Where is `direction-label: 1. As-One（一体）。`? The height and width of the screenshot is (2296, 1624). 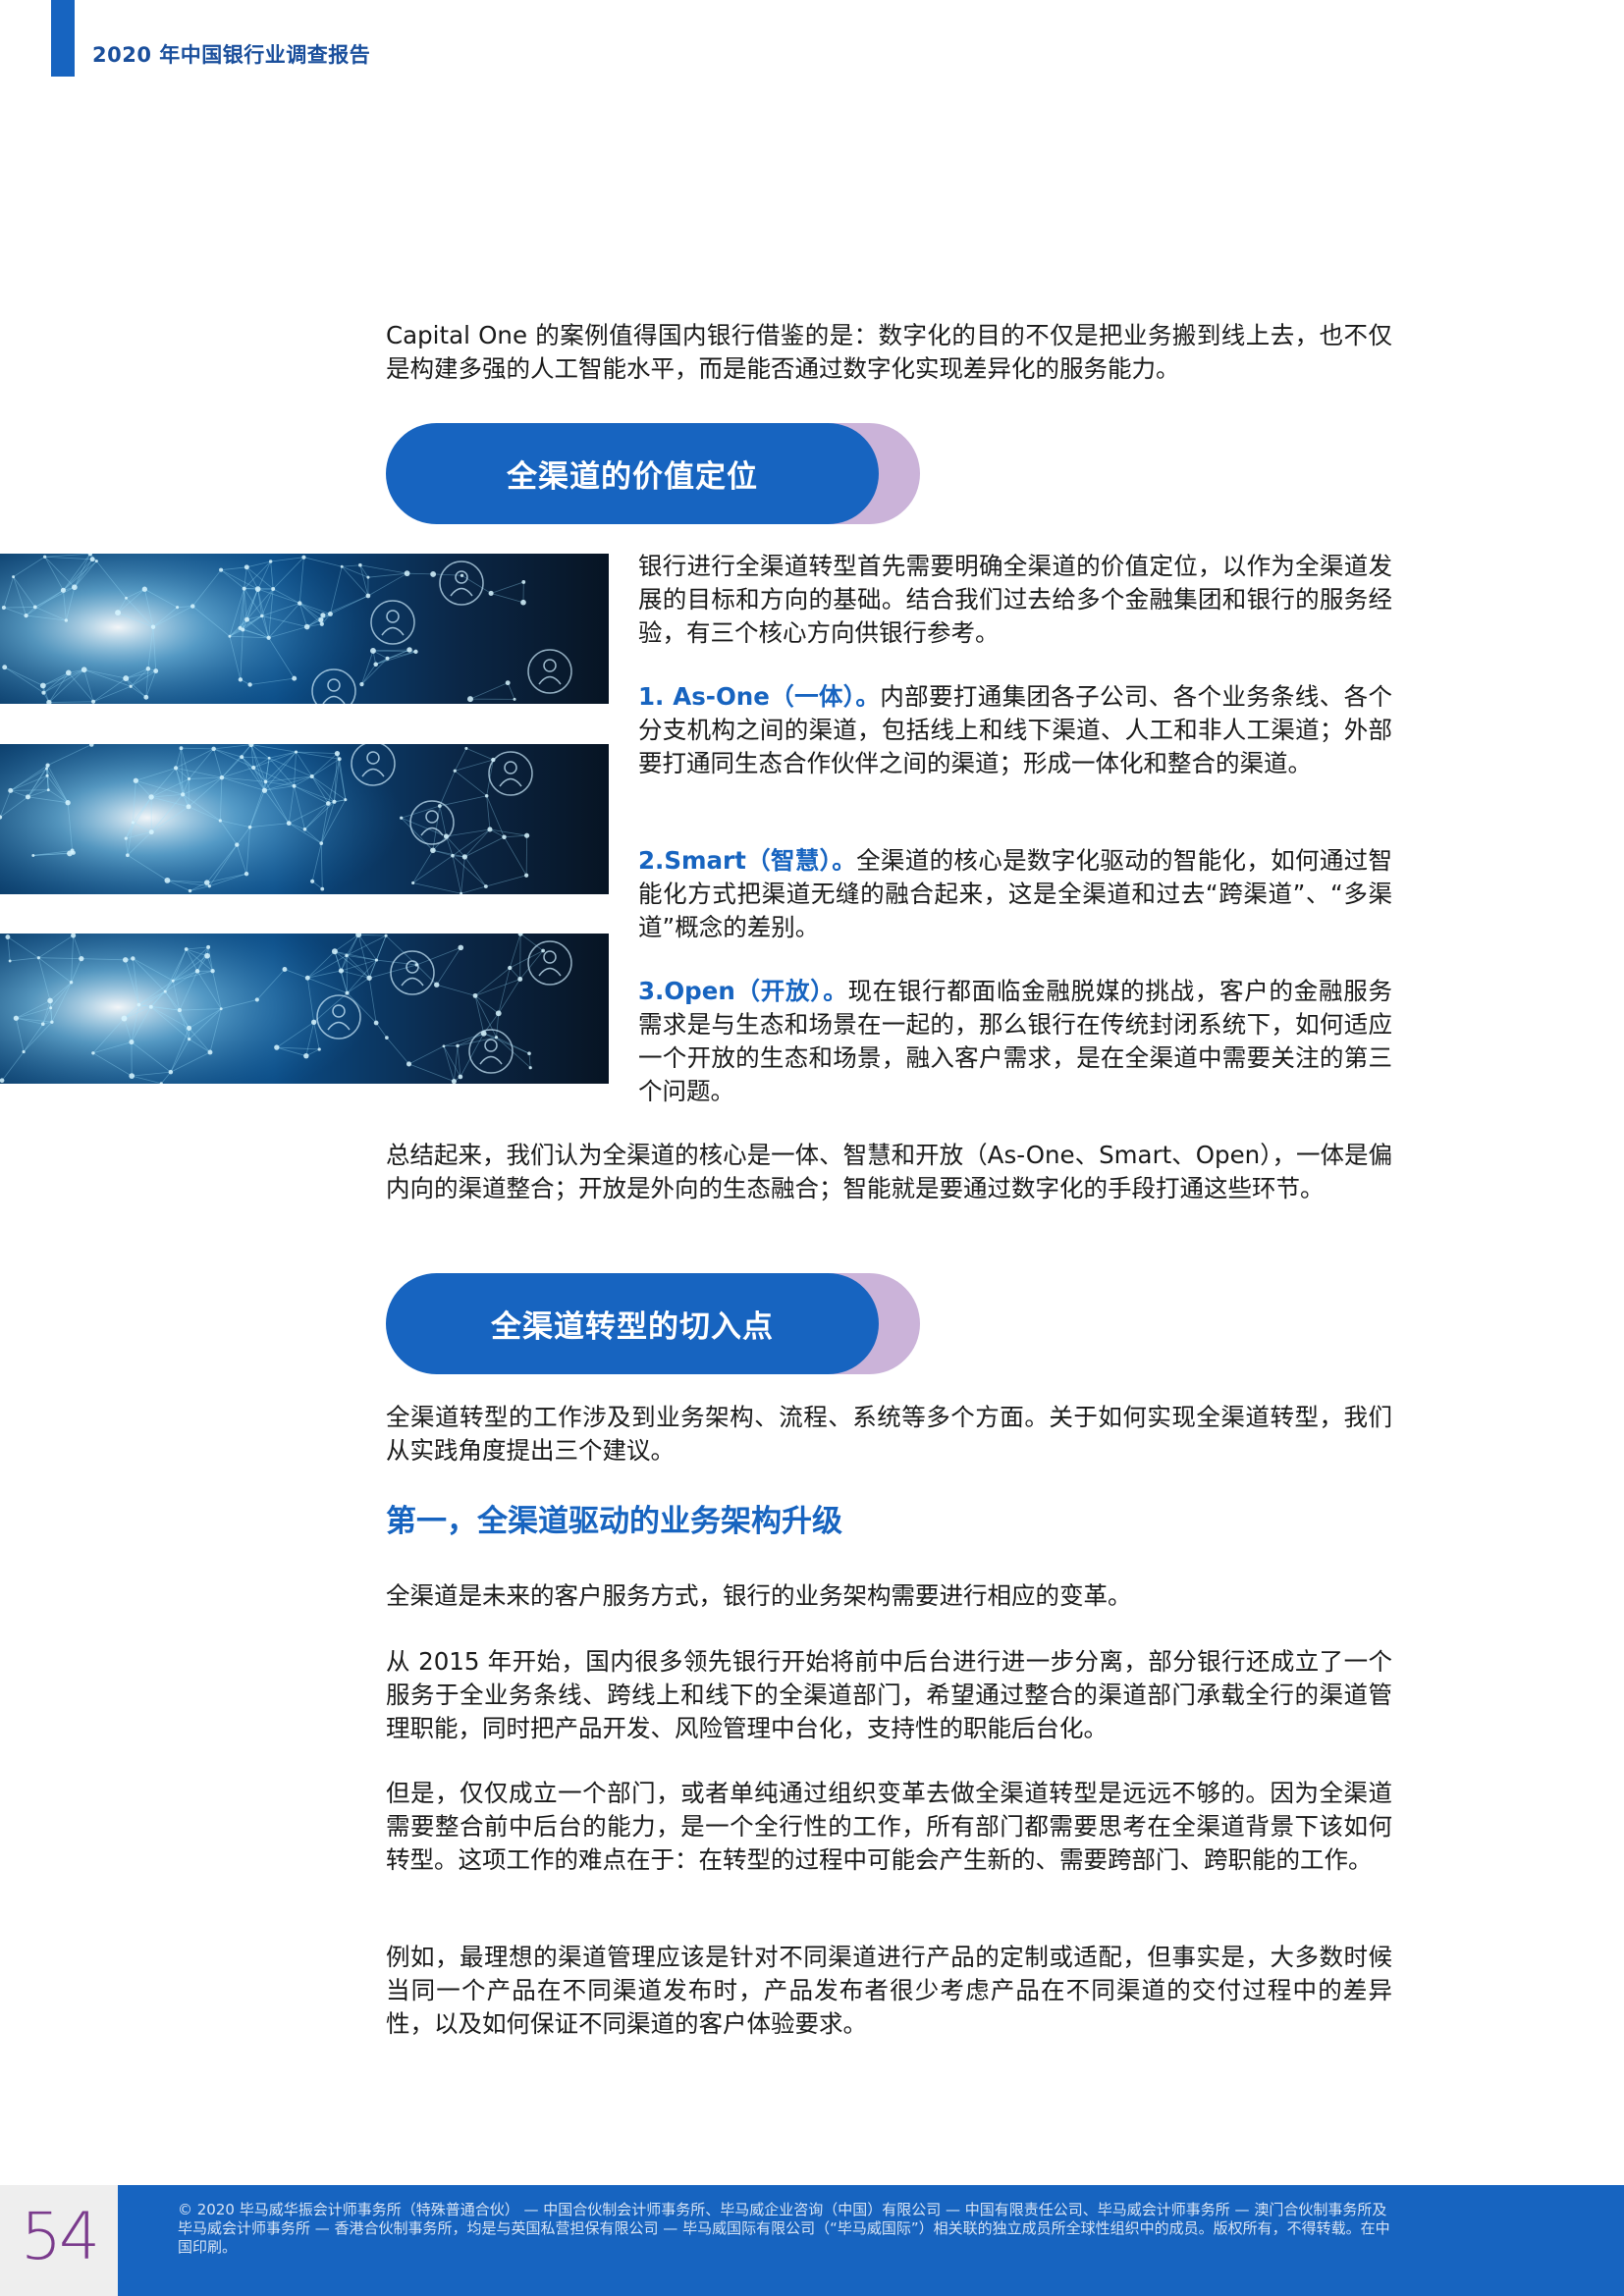
direction-label: 1. As-One（一体）。 is located at coordinates (759, 696).